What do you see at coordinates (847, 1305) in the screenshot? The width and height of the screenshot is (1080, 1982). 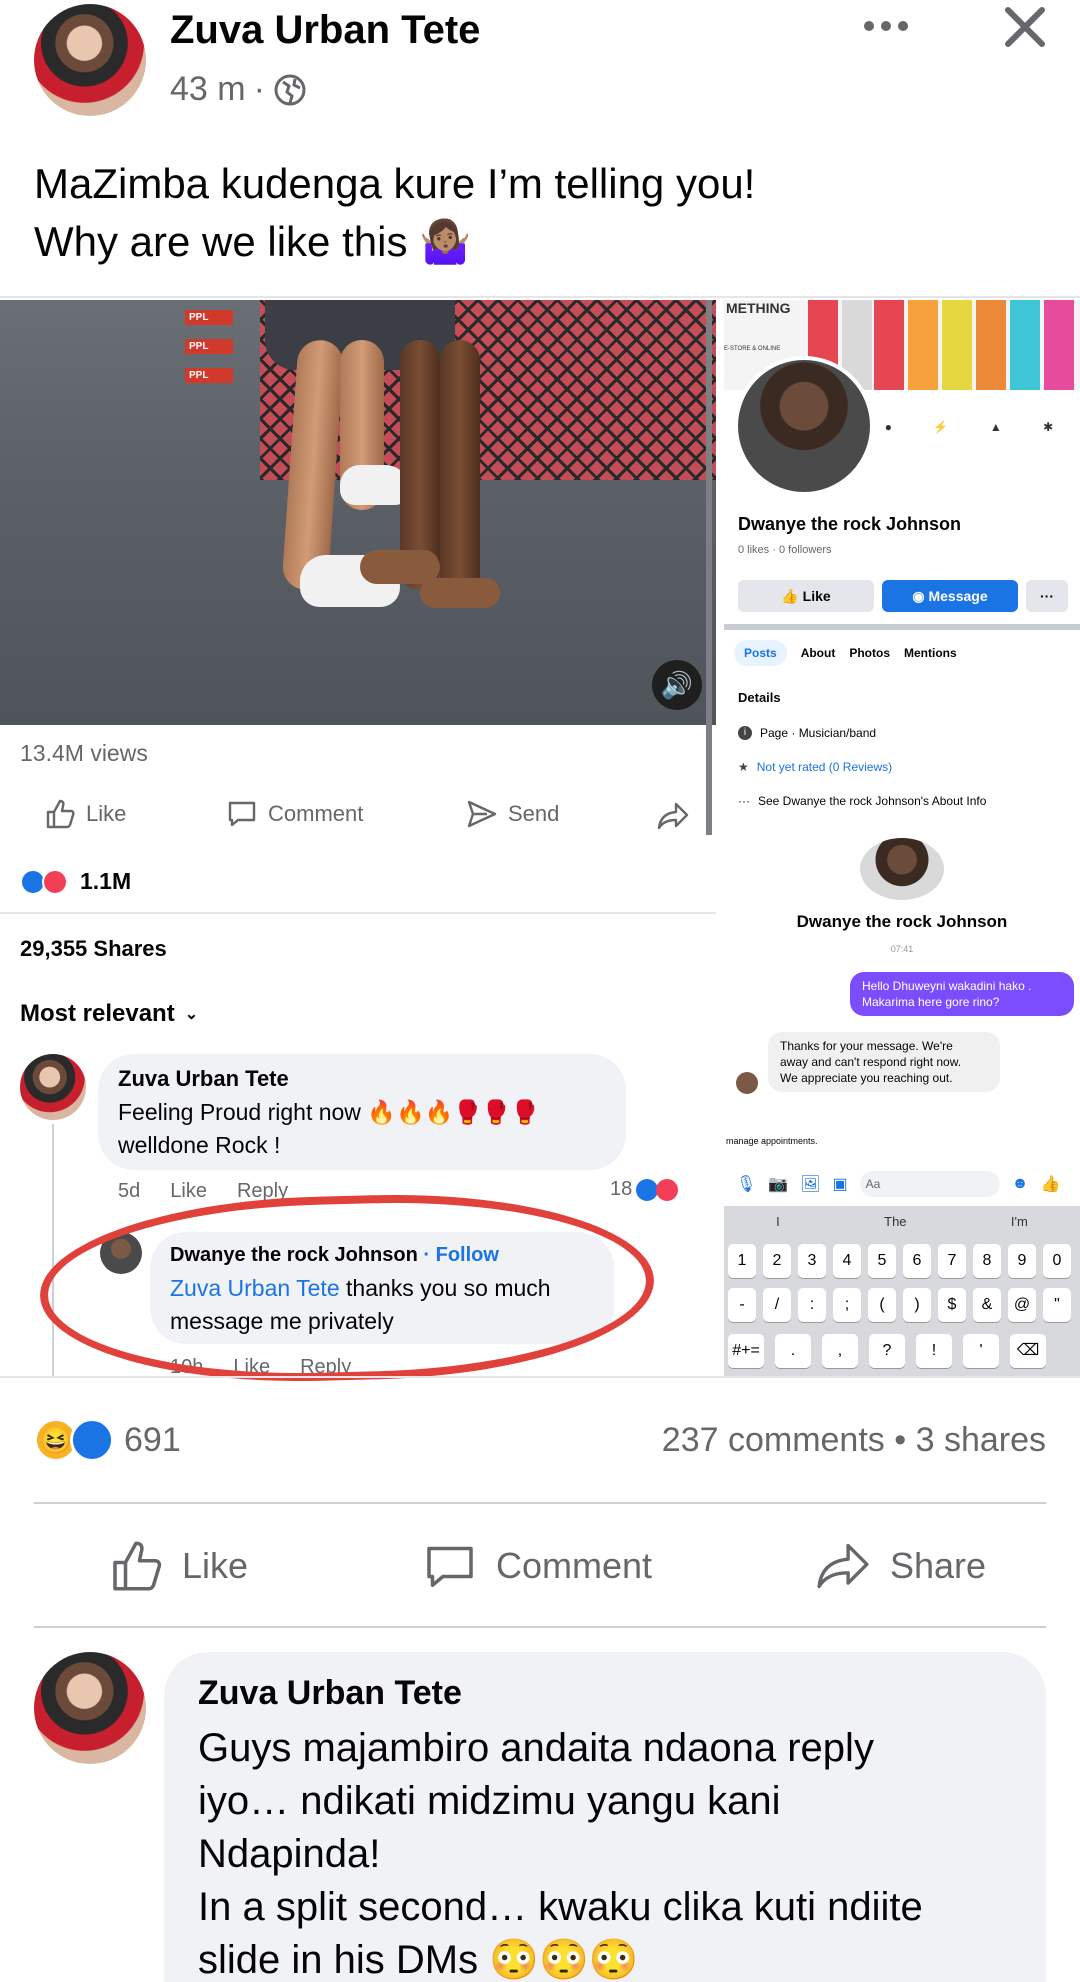 I see `keyboard-key: ;` at bounding box center [847, 1305].